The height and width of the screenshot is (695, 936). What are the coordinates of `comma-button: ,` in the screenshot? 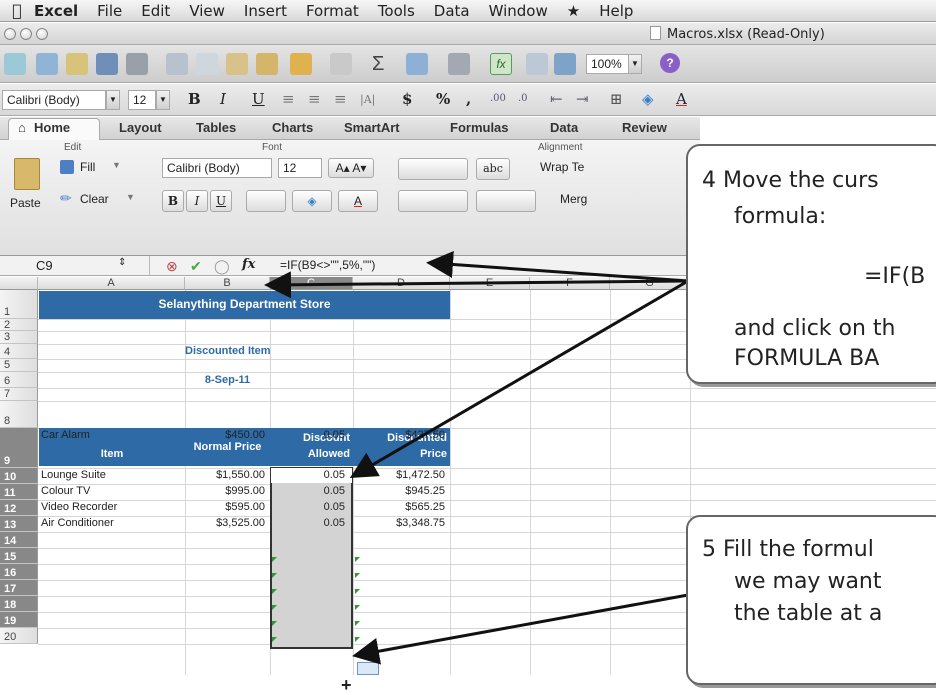 It's located at (468, 99).